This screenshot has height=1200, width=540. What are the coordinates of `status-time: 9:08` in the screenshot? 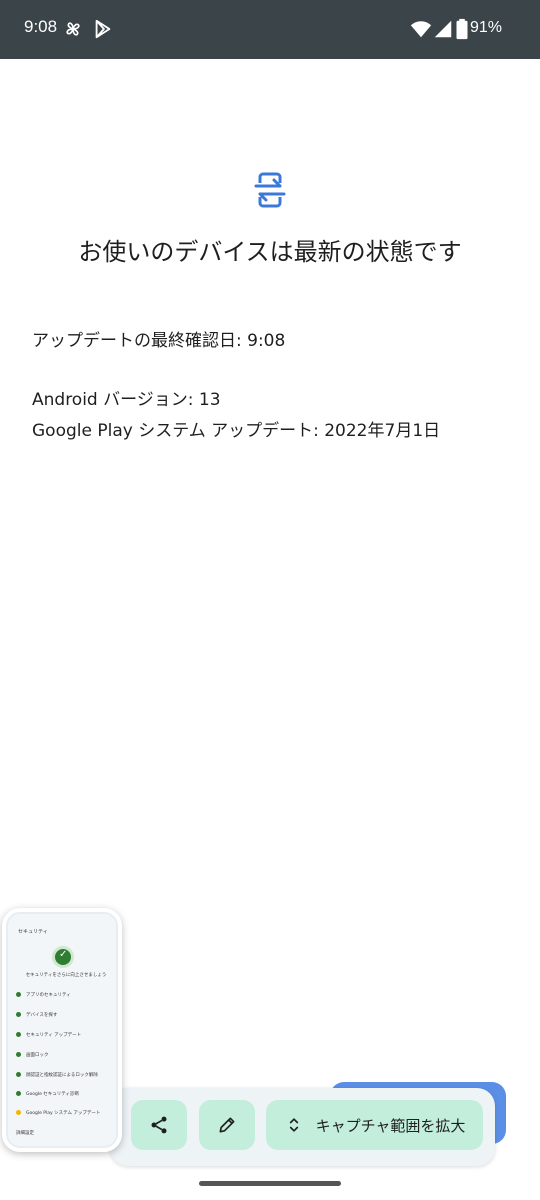 It's located at (41, 26).